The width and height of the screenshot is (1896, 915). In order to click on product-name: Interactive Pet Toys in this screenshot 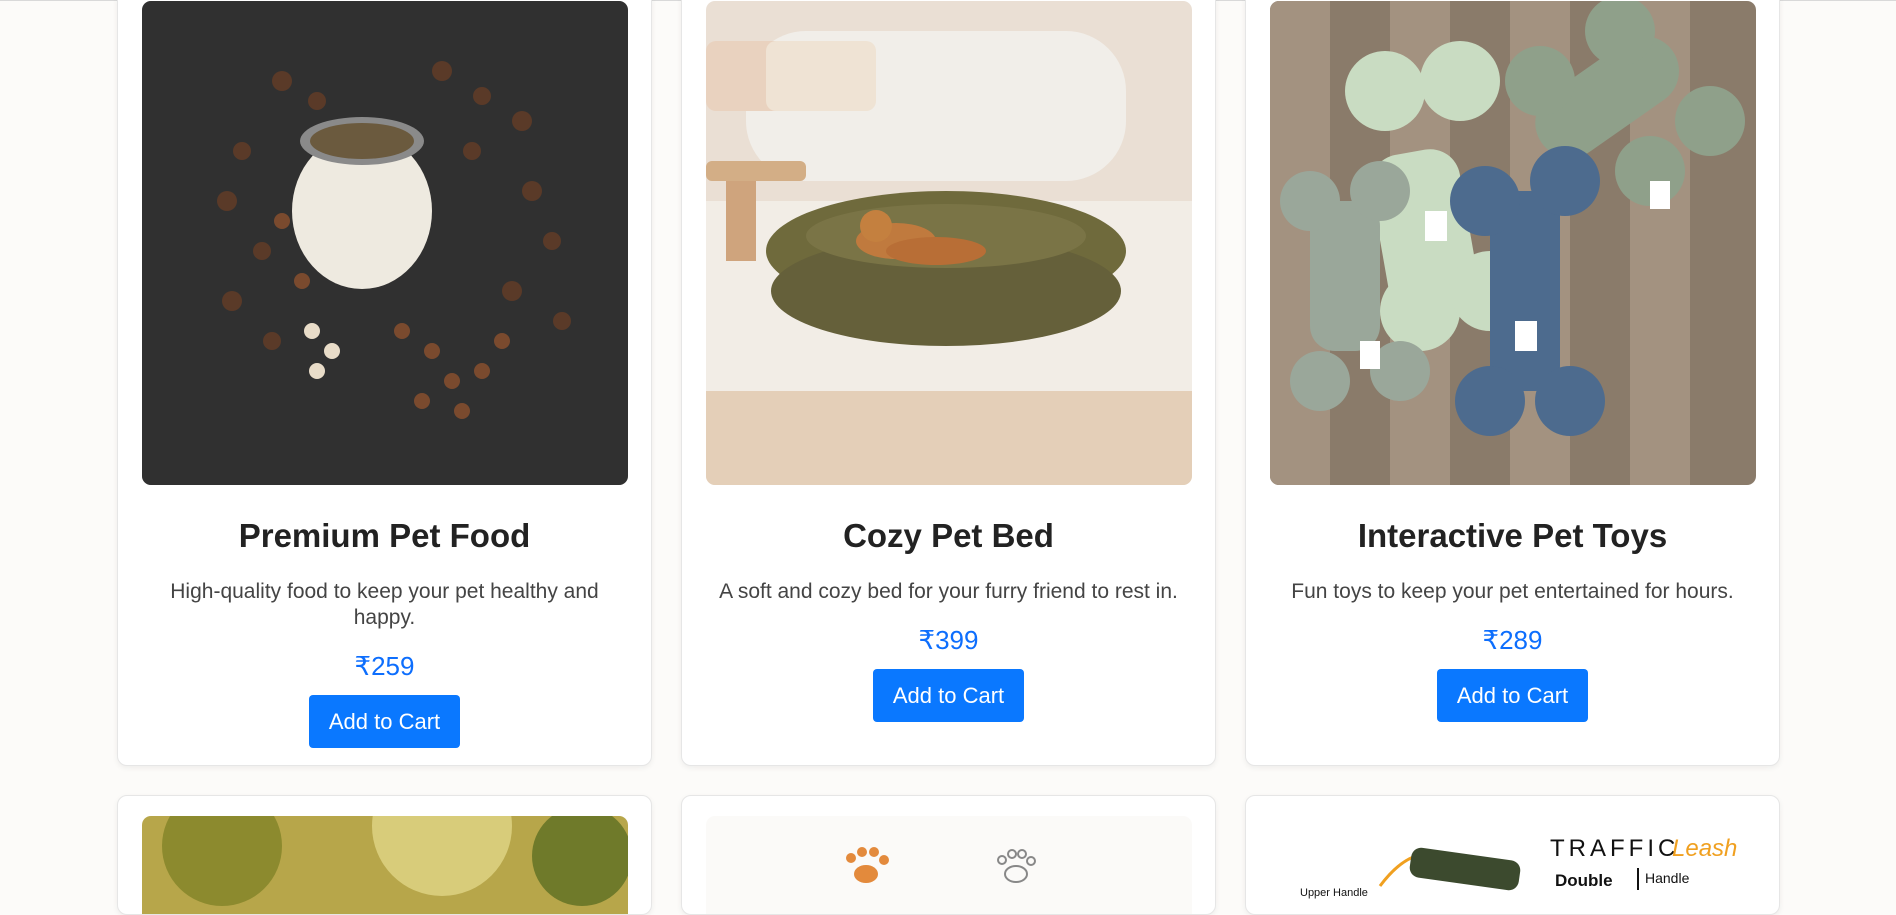, I will do `click(1512, 535)`.